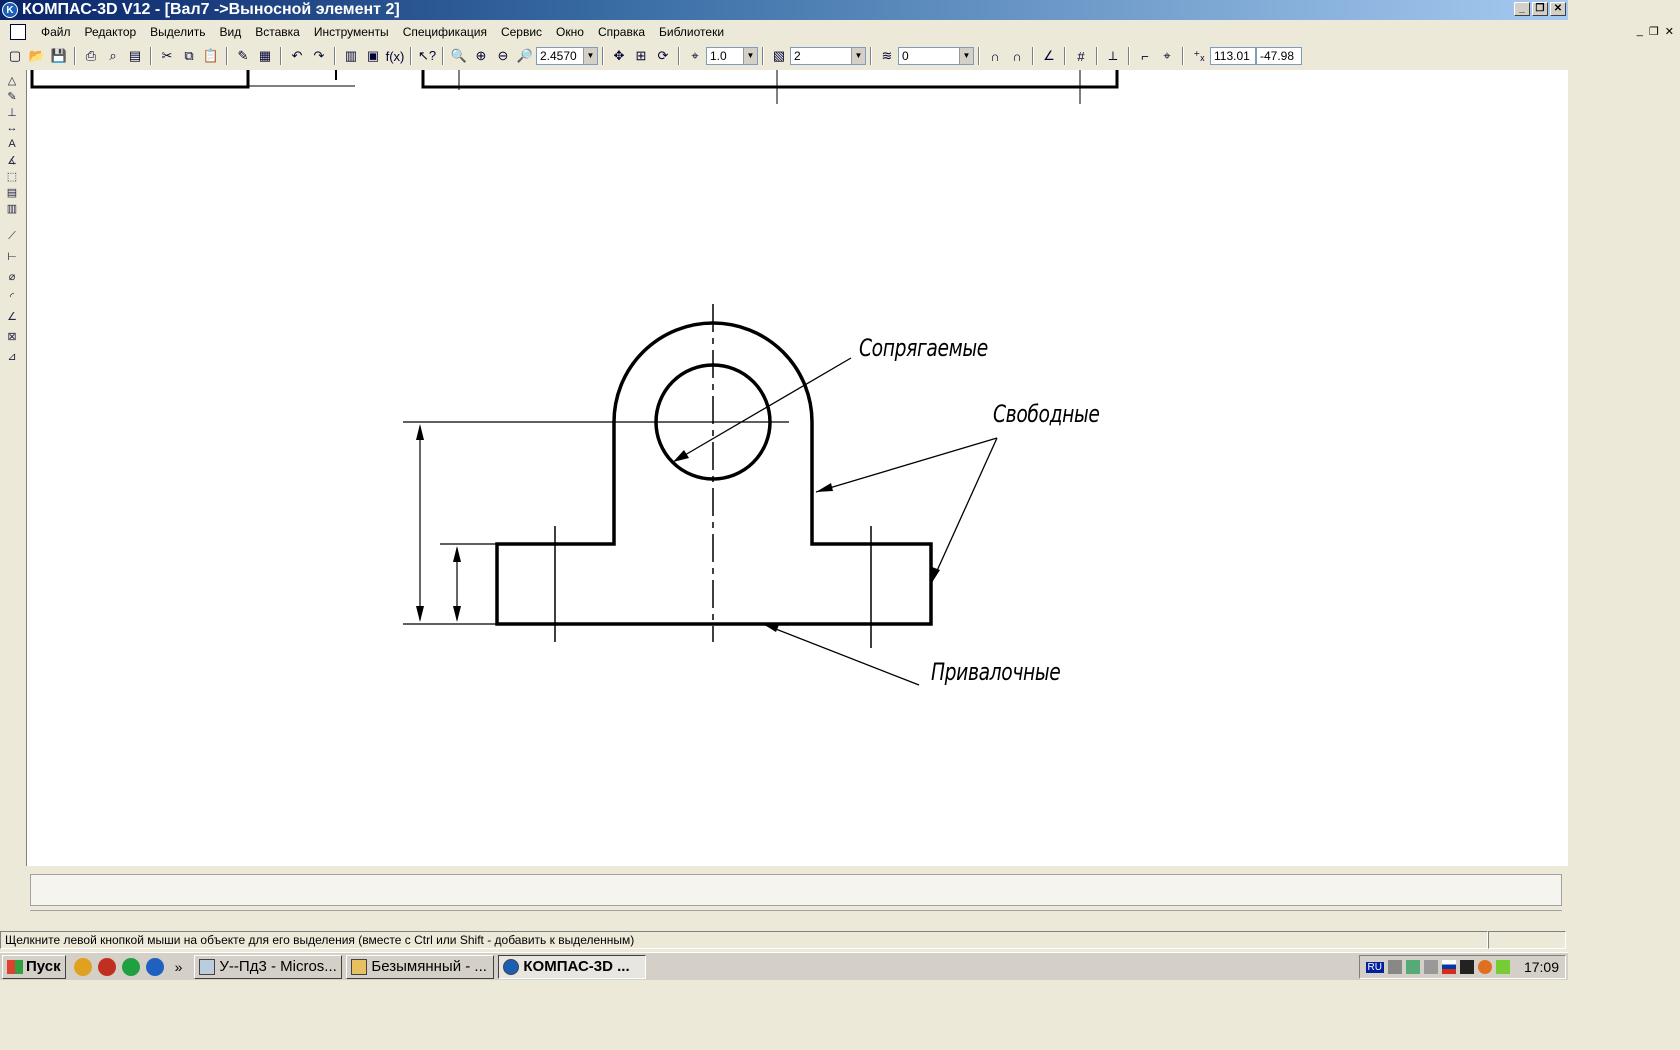 This screenshot has width=1680, height=1050. Describe the element at coordinates (445, 32) in the screenshot. I see `menu-specification: Спецификация` at that location.